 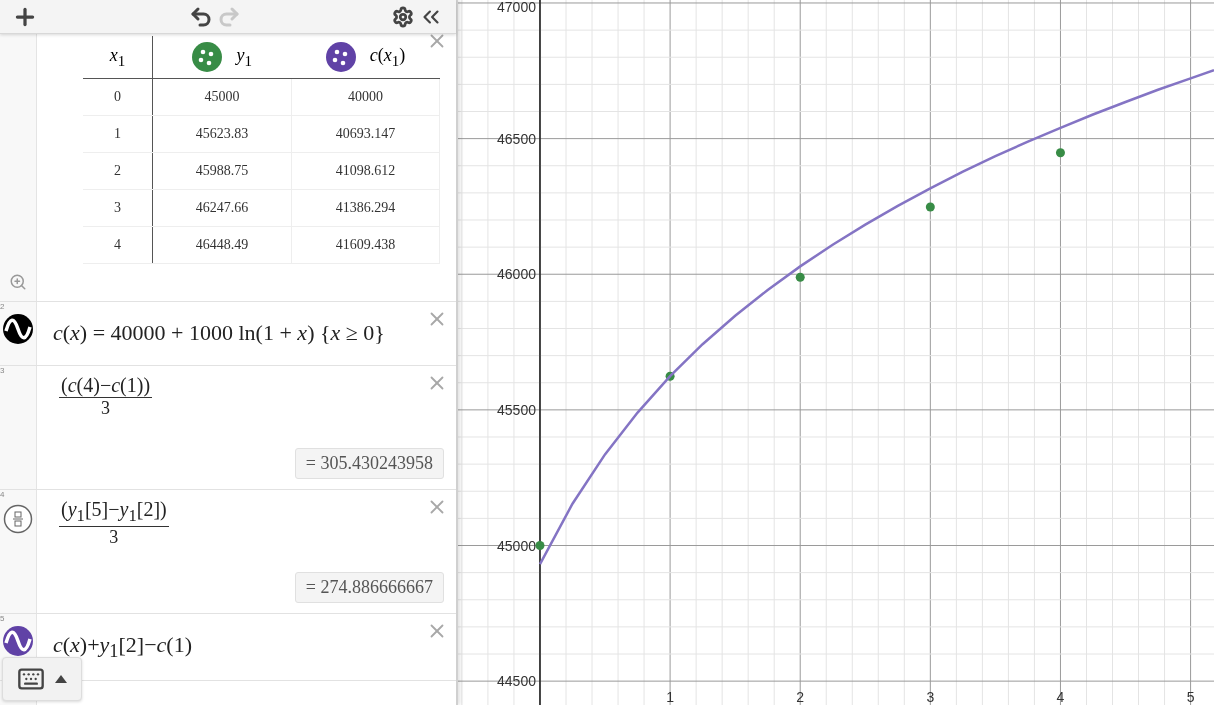 I want to click on axis-label: 45500, so click(x=516, y=409).